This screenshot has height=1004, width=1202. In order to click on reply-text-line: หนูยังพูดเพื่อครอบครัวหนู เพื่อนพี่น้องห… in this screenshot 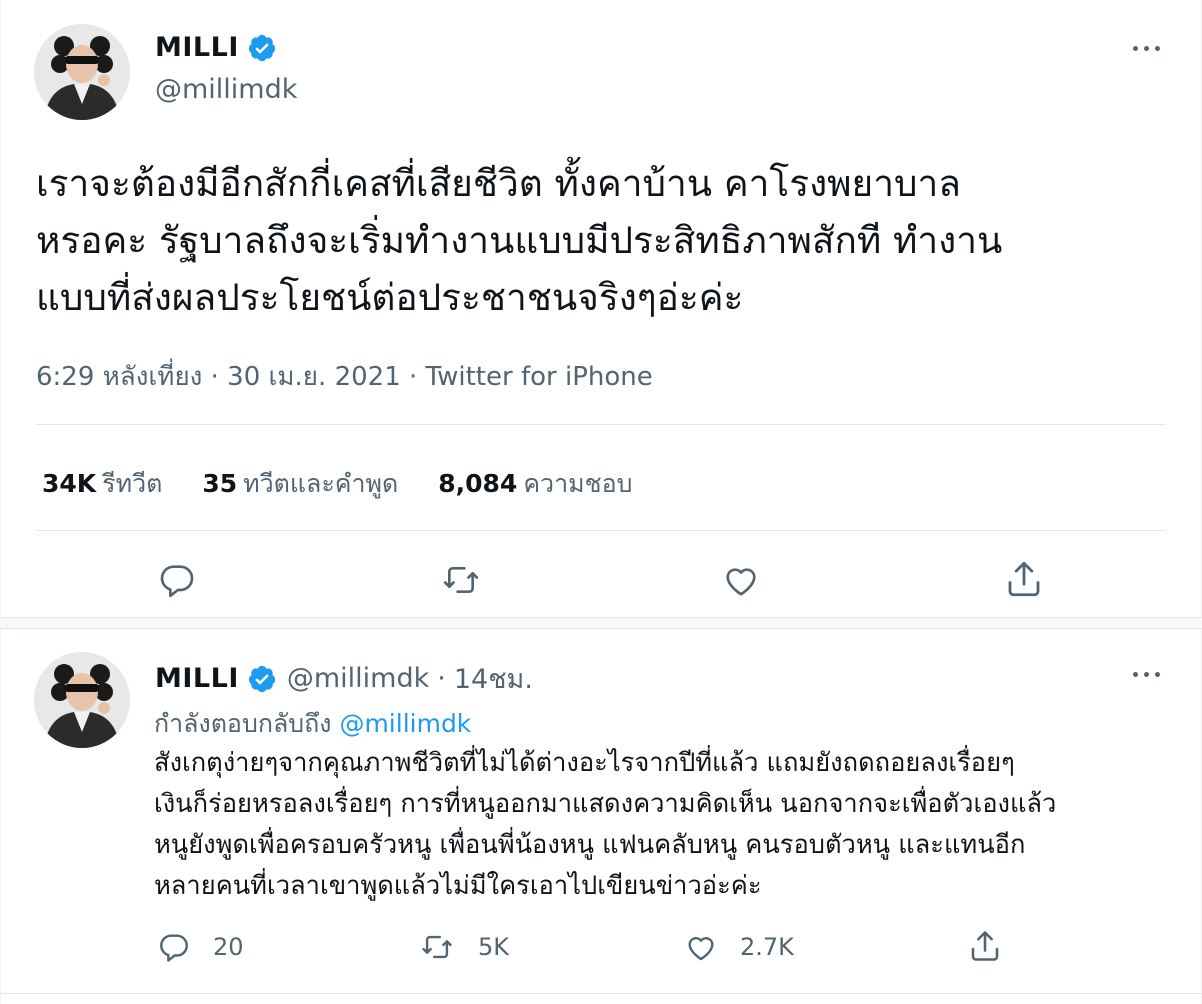, I will do `click(590, 845)`.